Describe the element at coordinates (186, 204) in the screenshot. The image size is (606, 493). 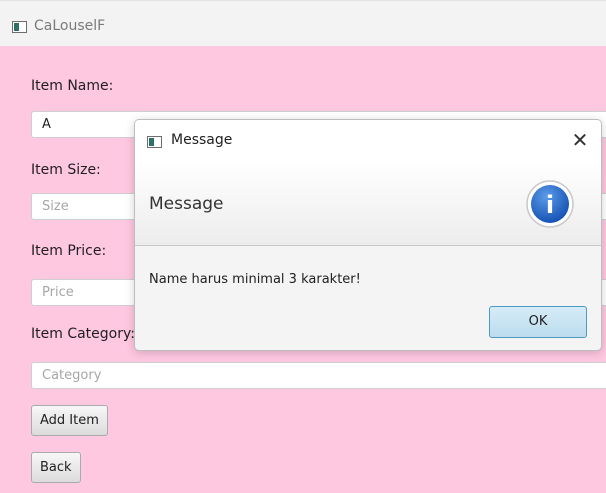
I see `dialog-header-text: Message` at that location.